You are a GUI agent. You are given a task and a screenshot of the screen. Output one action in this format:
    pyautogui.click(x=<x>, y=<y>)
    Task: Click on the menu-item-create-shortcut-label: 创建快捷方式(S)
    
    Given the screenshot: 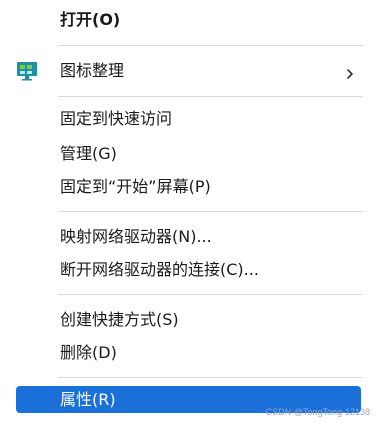 What is the action you would take?
    pyautogui.click(x=119, y=319)
    